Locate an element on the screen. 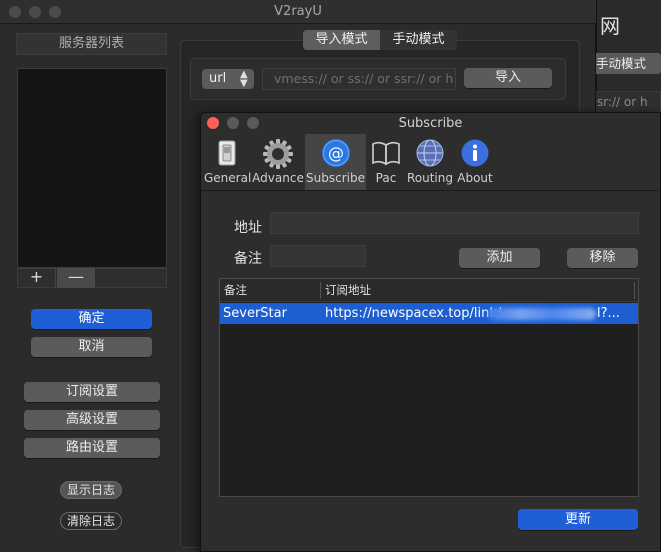 The image size is (661, 552). remove-subscription-button: 移除 is located at coordinates (602, 258).